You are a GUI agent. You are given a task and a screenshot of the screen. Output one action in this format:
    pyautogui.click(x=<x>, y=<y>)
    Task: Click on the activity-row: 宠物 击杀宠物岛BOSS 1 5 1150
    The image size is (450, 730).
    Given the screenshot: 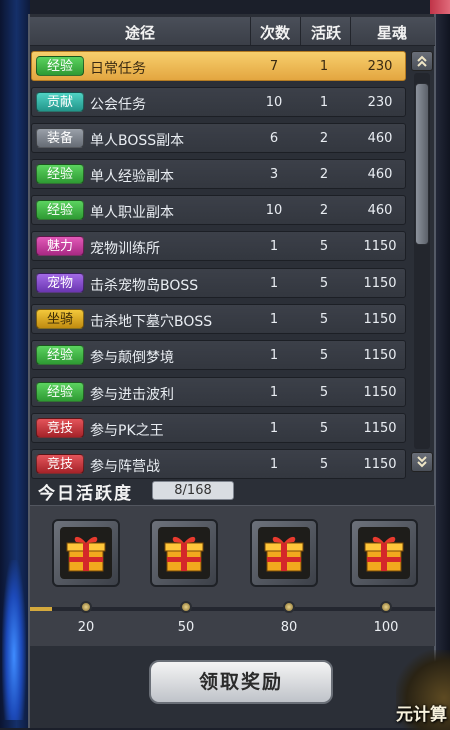 What is the action you would take?
    pyautogui.click(x=218, y=283)
    